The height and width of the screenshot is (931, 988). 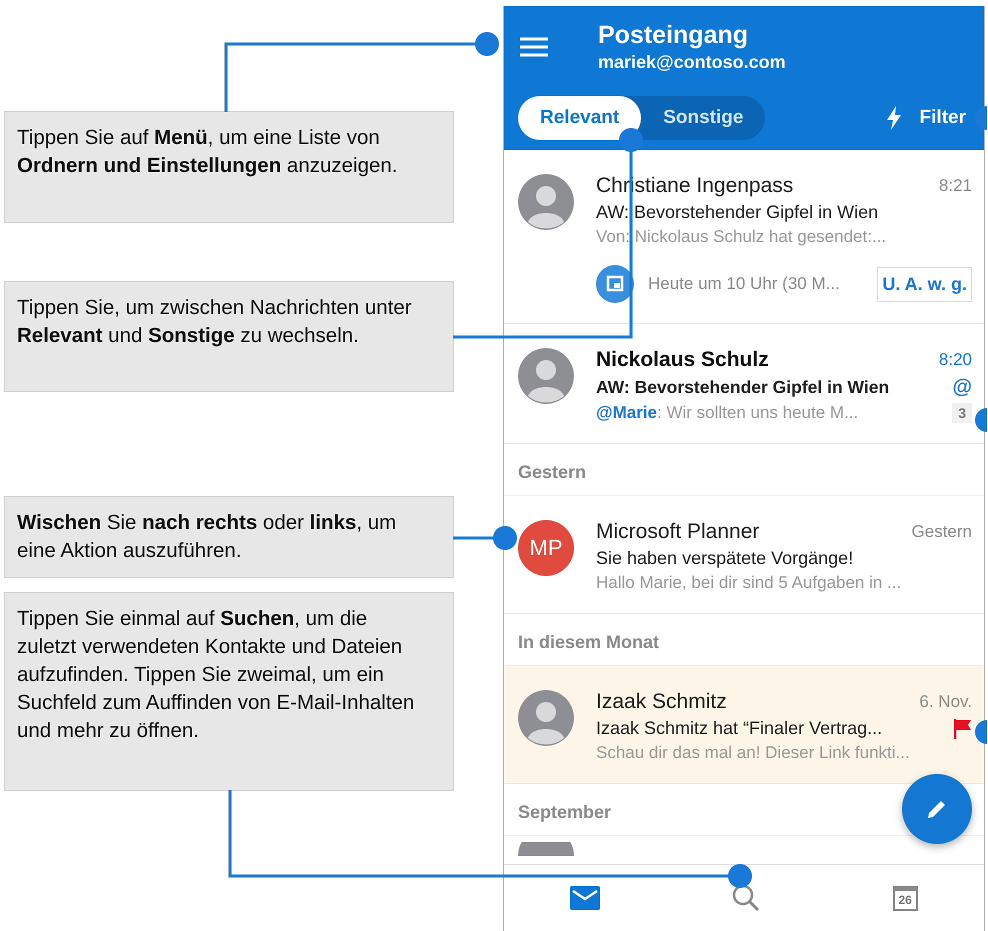 I want to click on lightning-icon, so click(x=894, y=118).